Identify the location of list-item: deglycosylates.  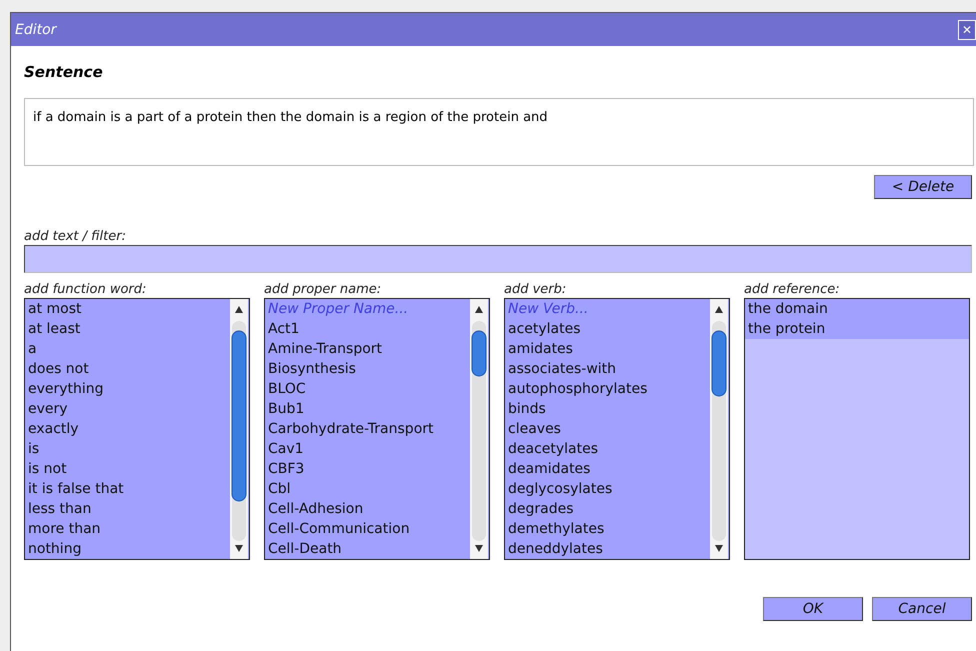
(607, 489).